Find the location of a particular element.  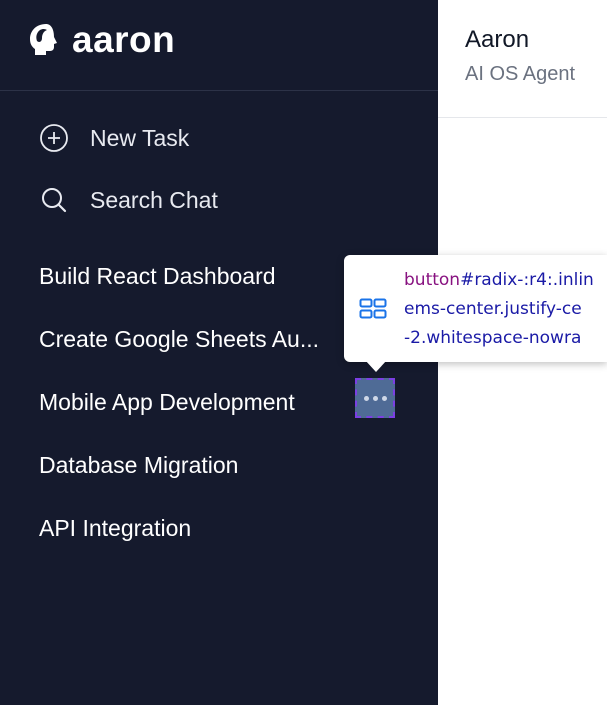

ellipsis-icon is located at coordinates (375, 398).